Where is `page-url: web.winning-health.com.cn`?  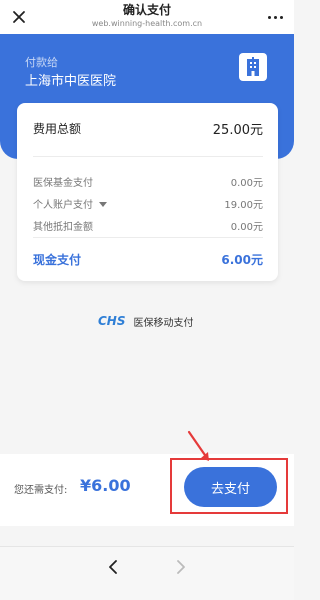 page-url: web.winning-health.com.cn is located at coordinates (147, 23).